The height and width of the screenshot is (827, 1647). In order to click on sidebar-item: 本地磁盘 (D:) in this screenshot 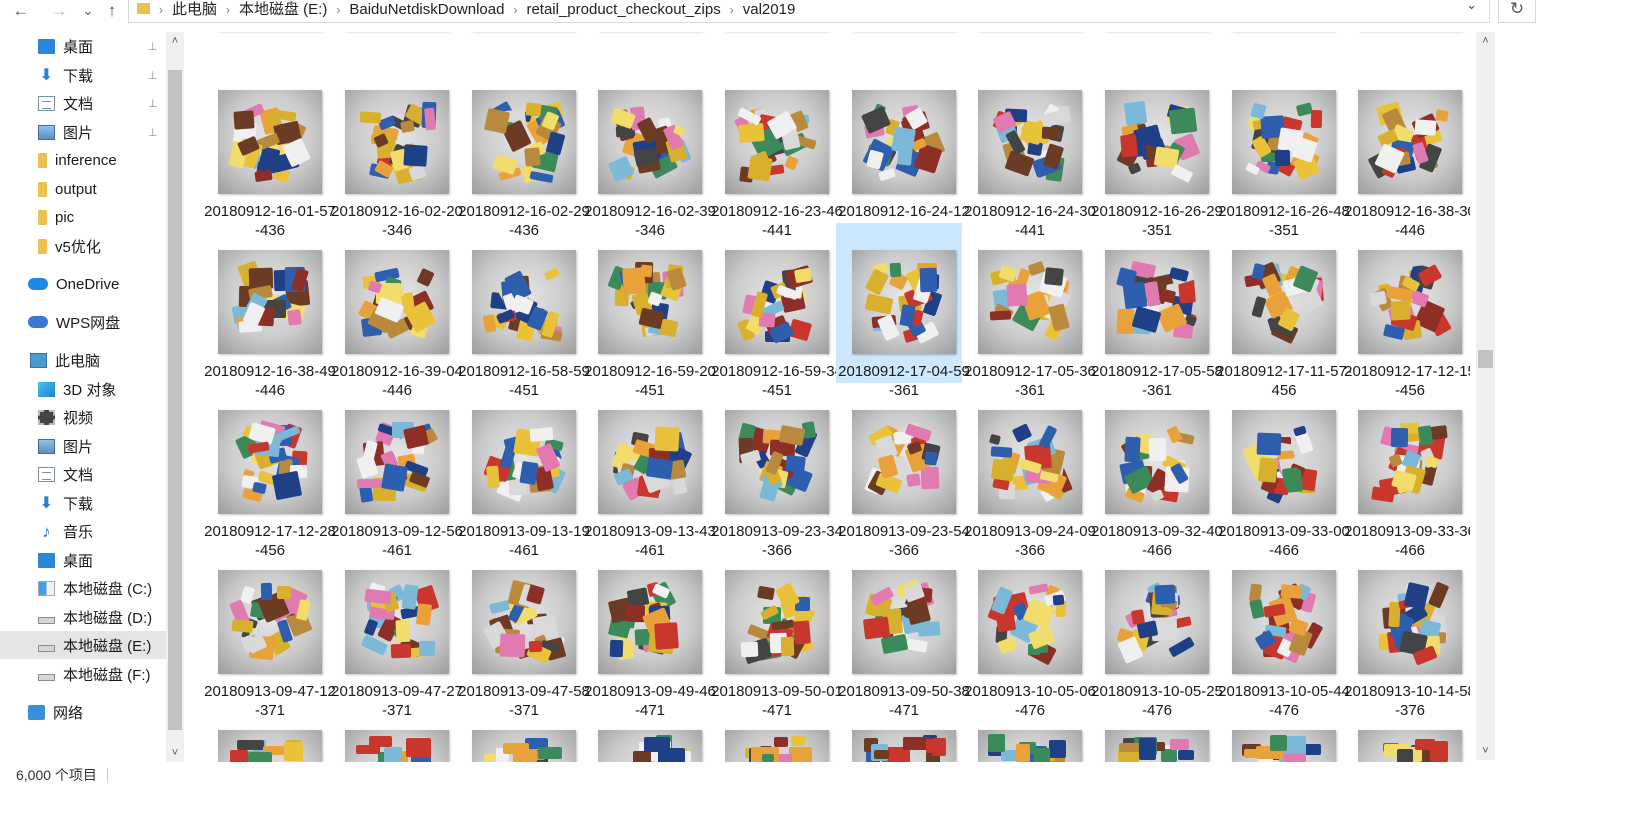, I will do `click(83, 617)`.